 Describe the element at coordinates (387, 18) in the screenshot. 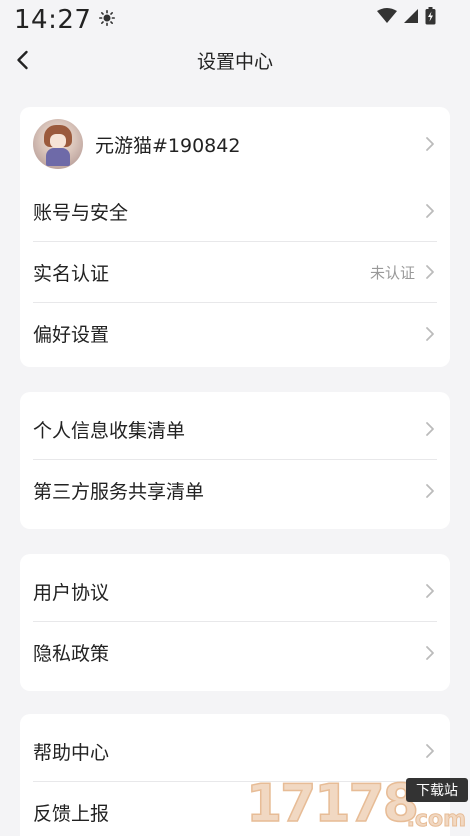

I see `wifi-icon` at that location.